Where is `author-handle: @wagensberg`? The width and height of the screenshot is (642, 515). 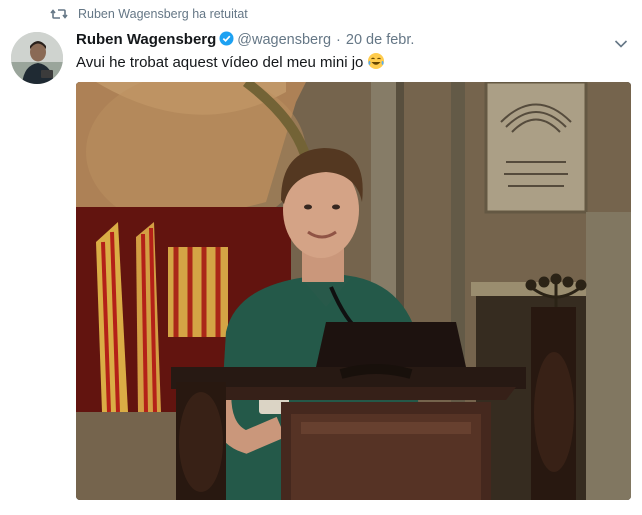
author-handle: @wagensberg is located at coordinates (284, 40).